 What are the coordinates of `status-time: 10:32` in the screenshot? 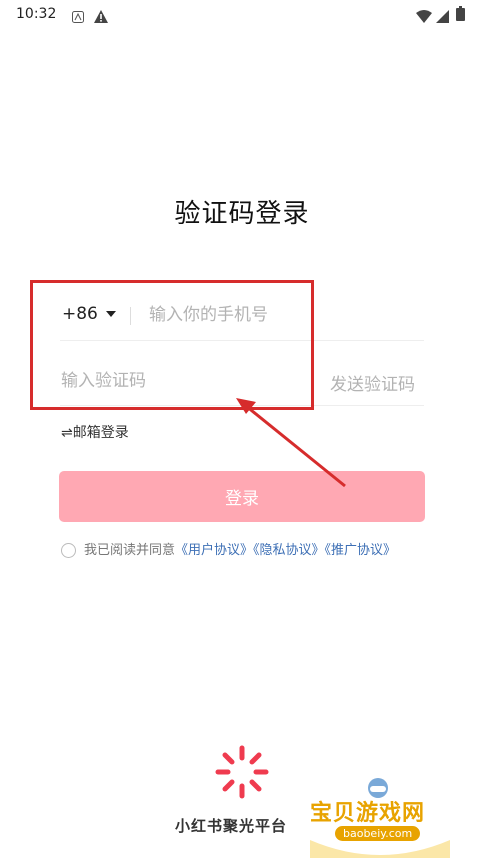 It's located at (36, 14).